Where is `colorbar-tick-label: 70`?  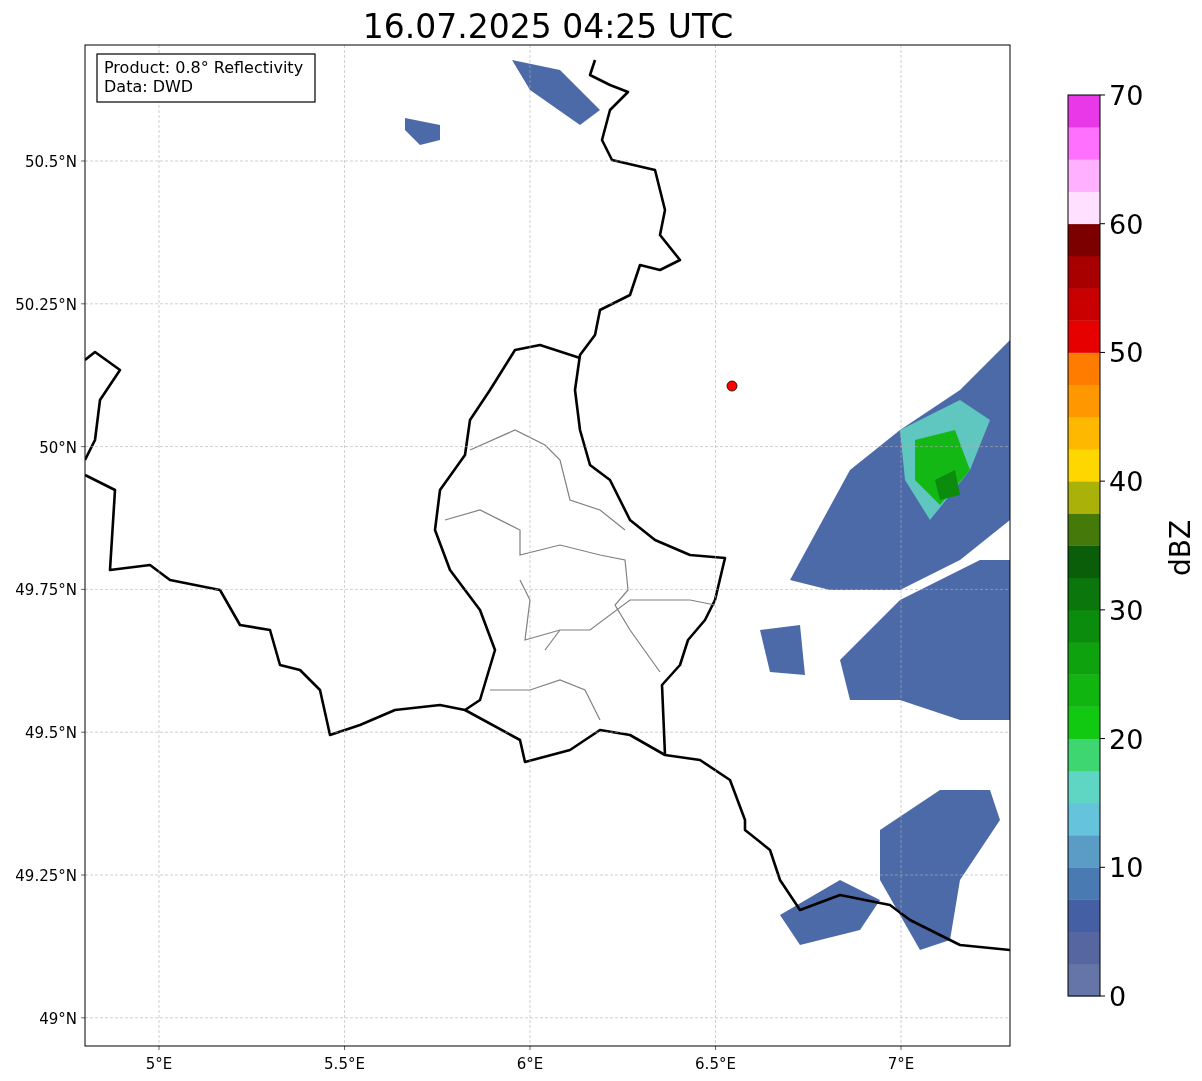
colorbar-tick-label: 70 is located at coordinates (1126, 95).